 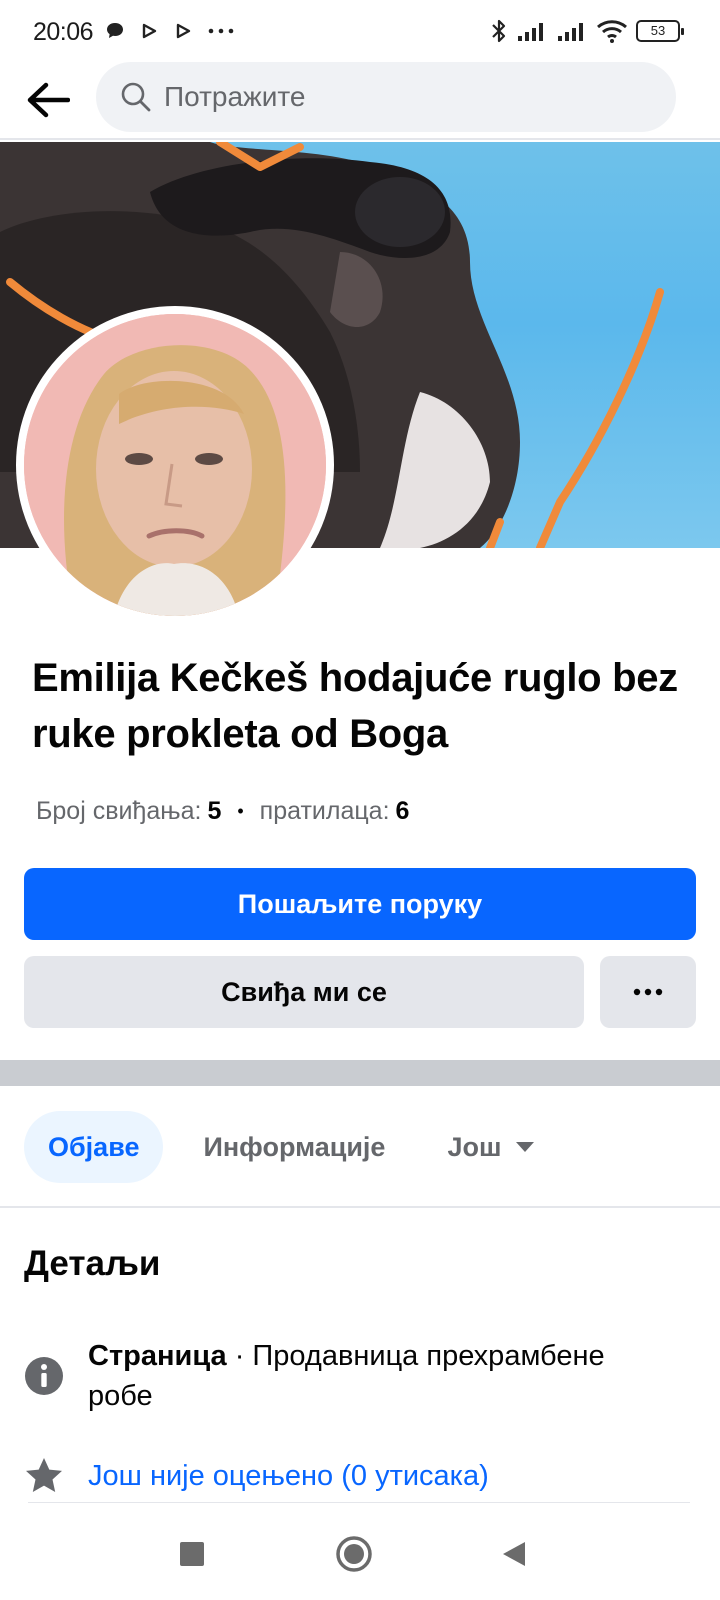 I want to click on more-options-button, so click(x=648, y=992).